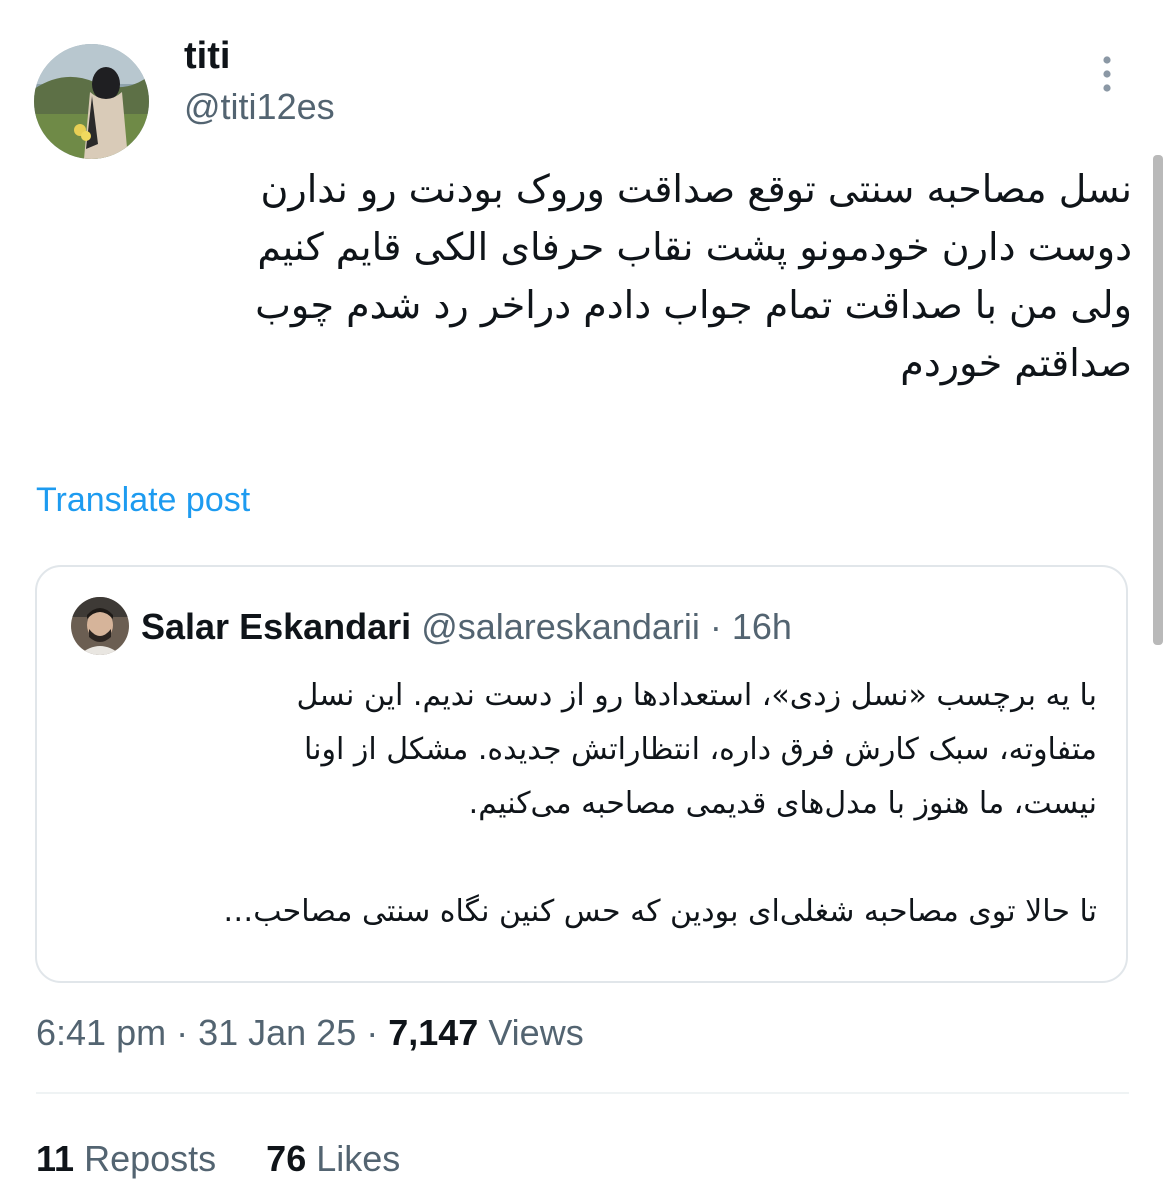  Describe the element at coordinates (353, 1158) in the screenshot. I see `likes-label: Likes` at that location.